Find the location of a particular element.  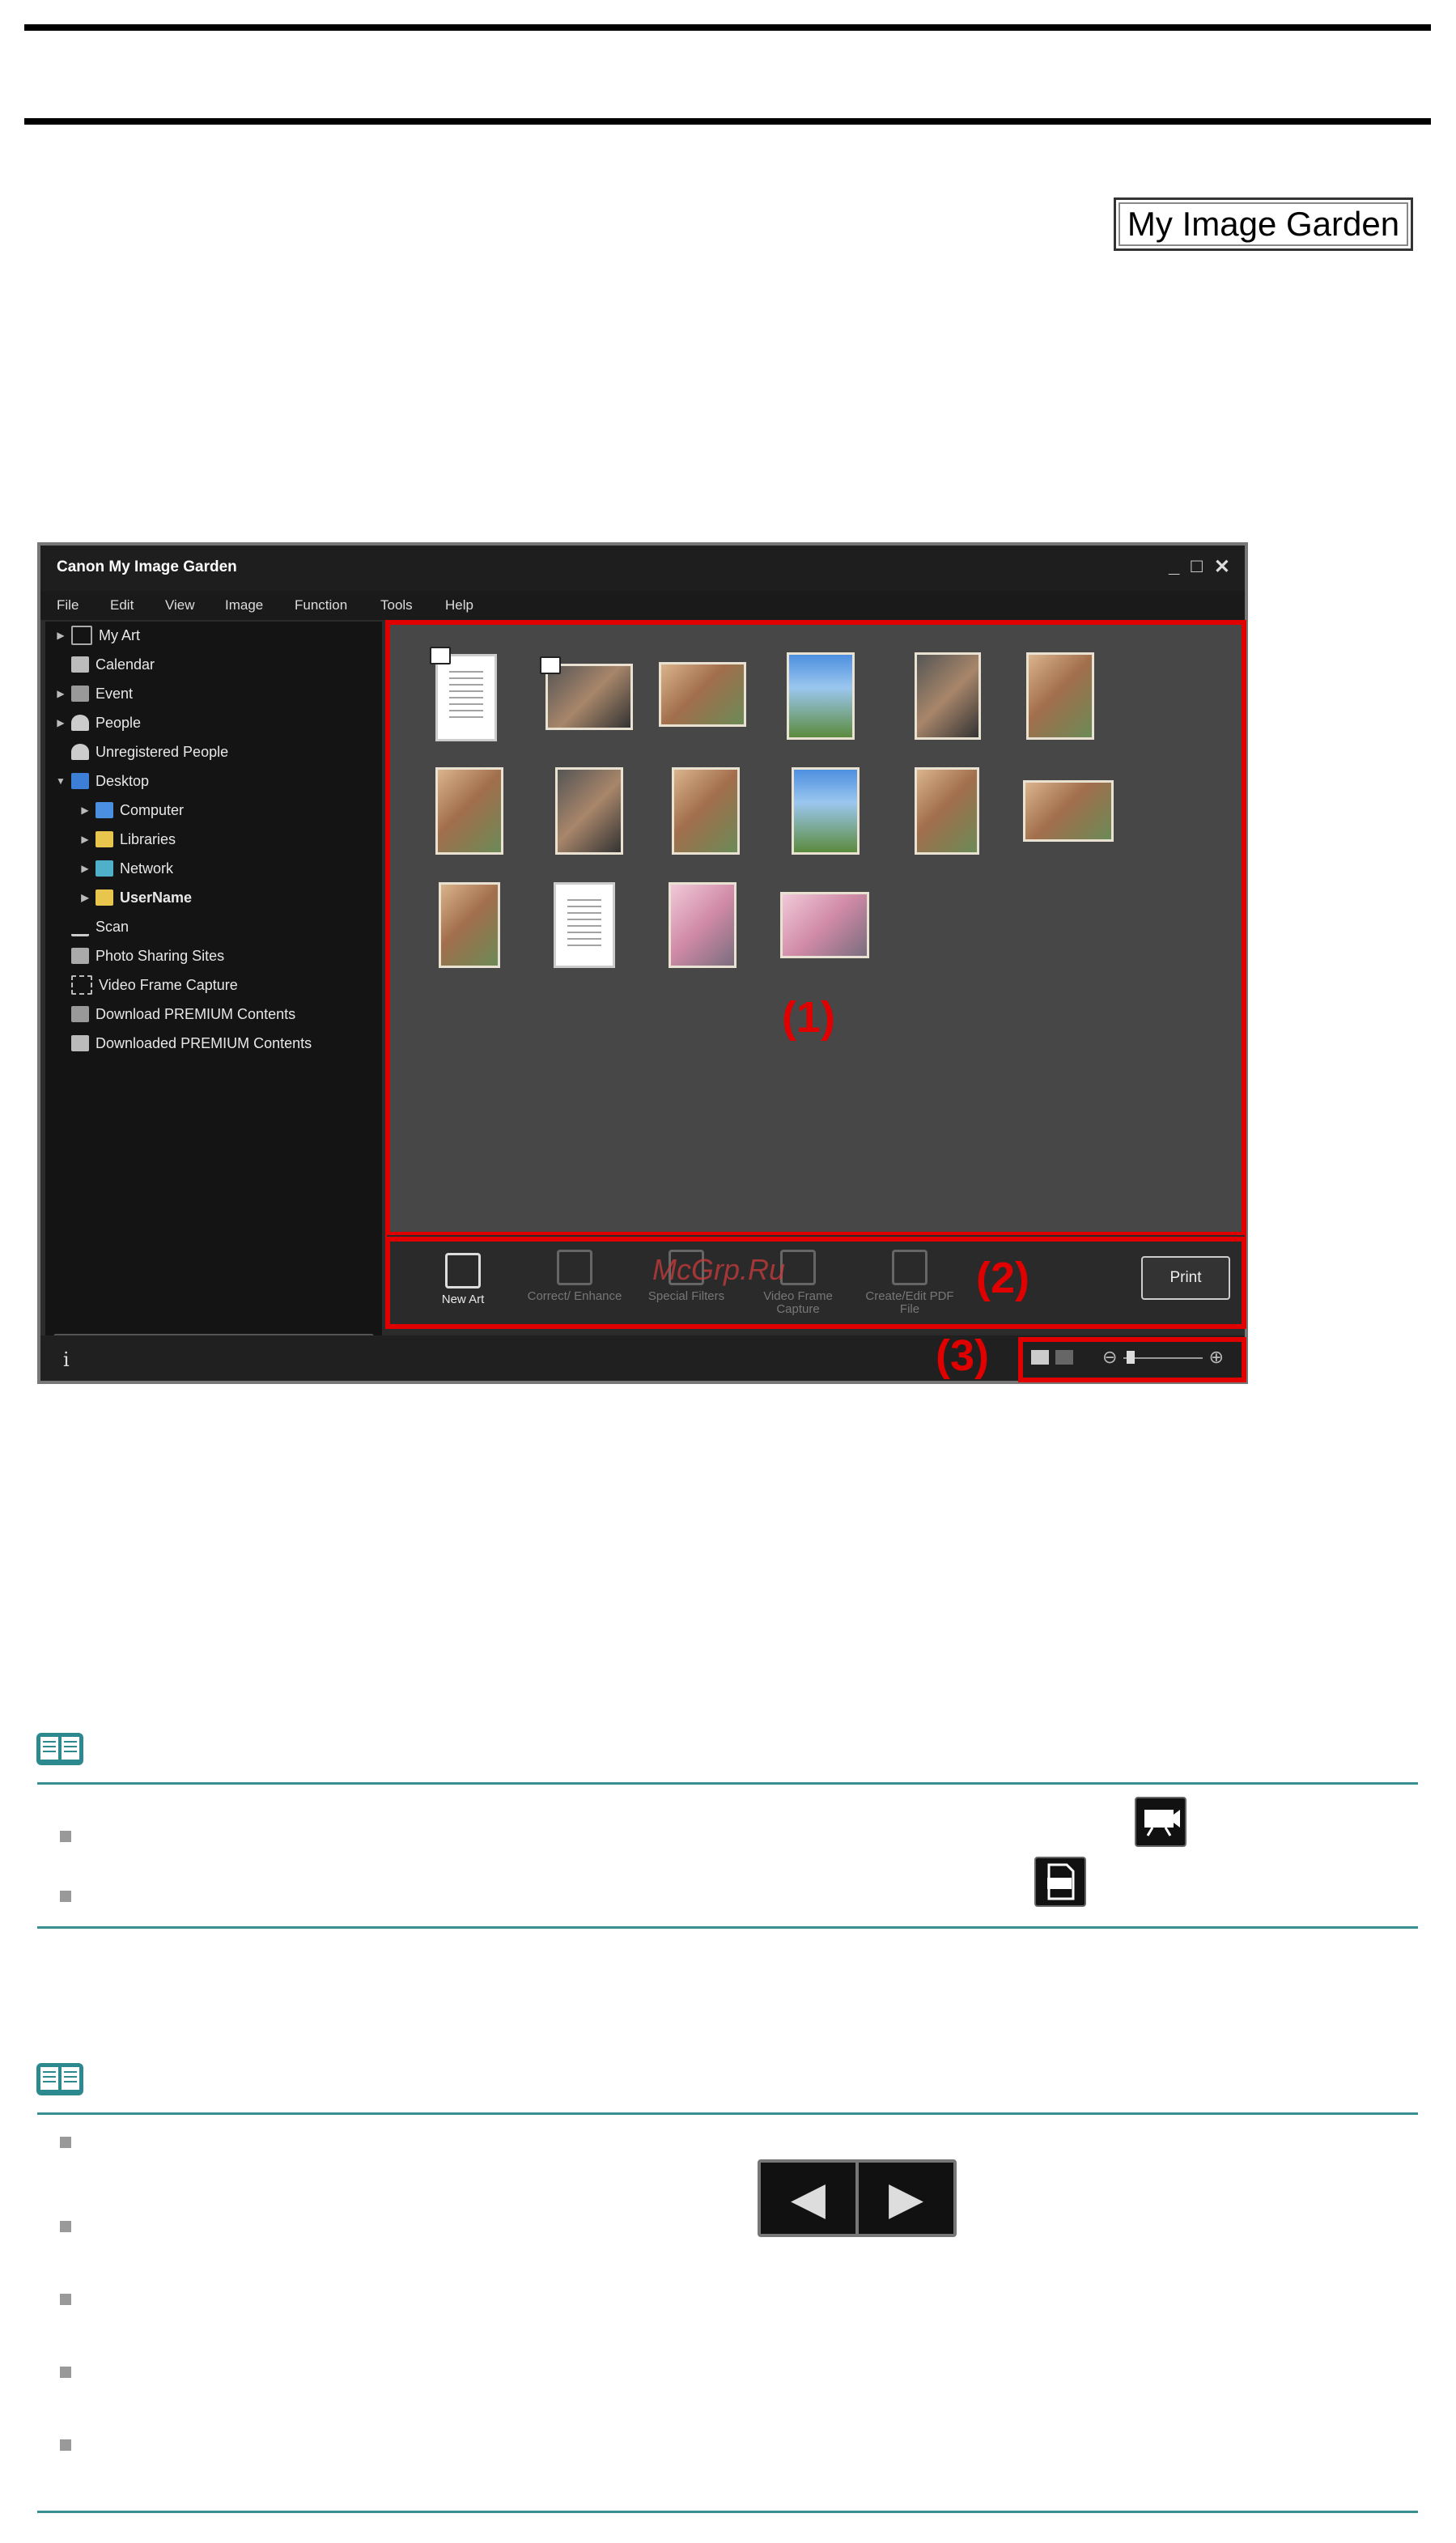

tree-item-scan: Scan is located at coordinates (99, 927).